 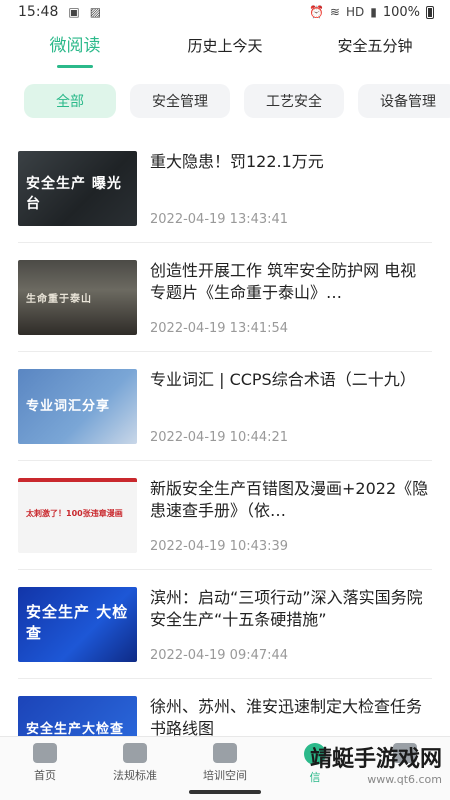 What do you see at coordinates (401, 12) in the screenshot?
I see `battery-percent: 100%` at bounding box center [401, 12].